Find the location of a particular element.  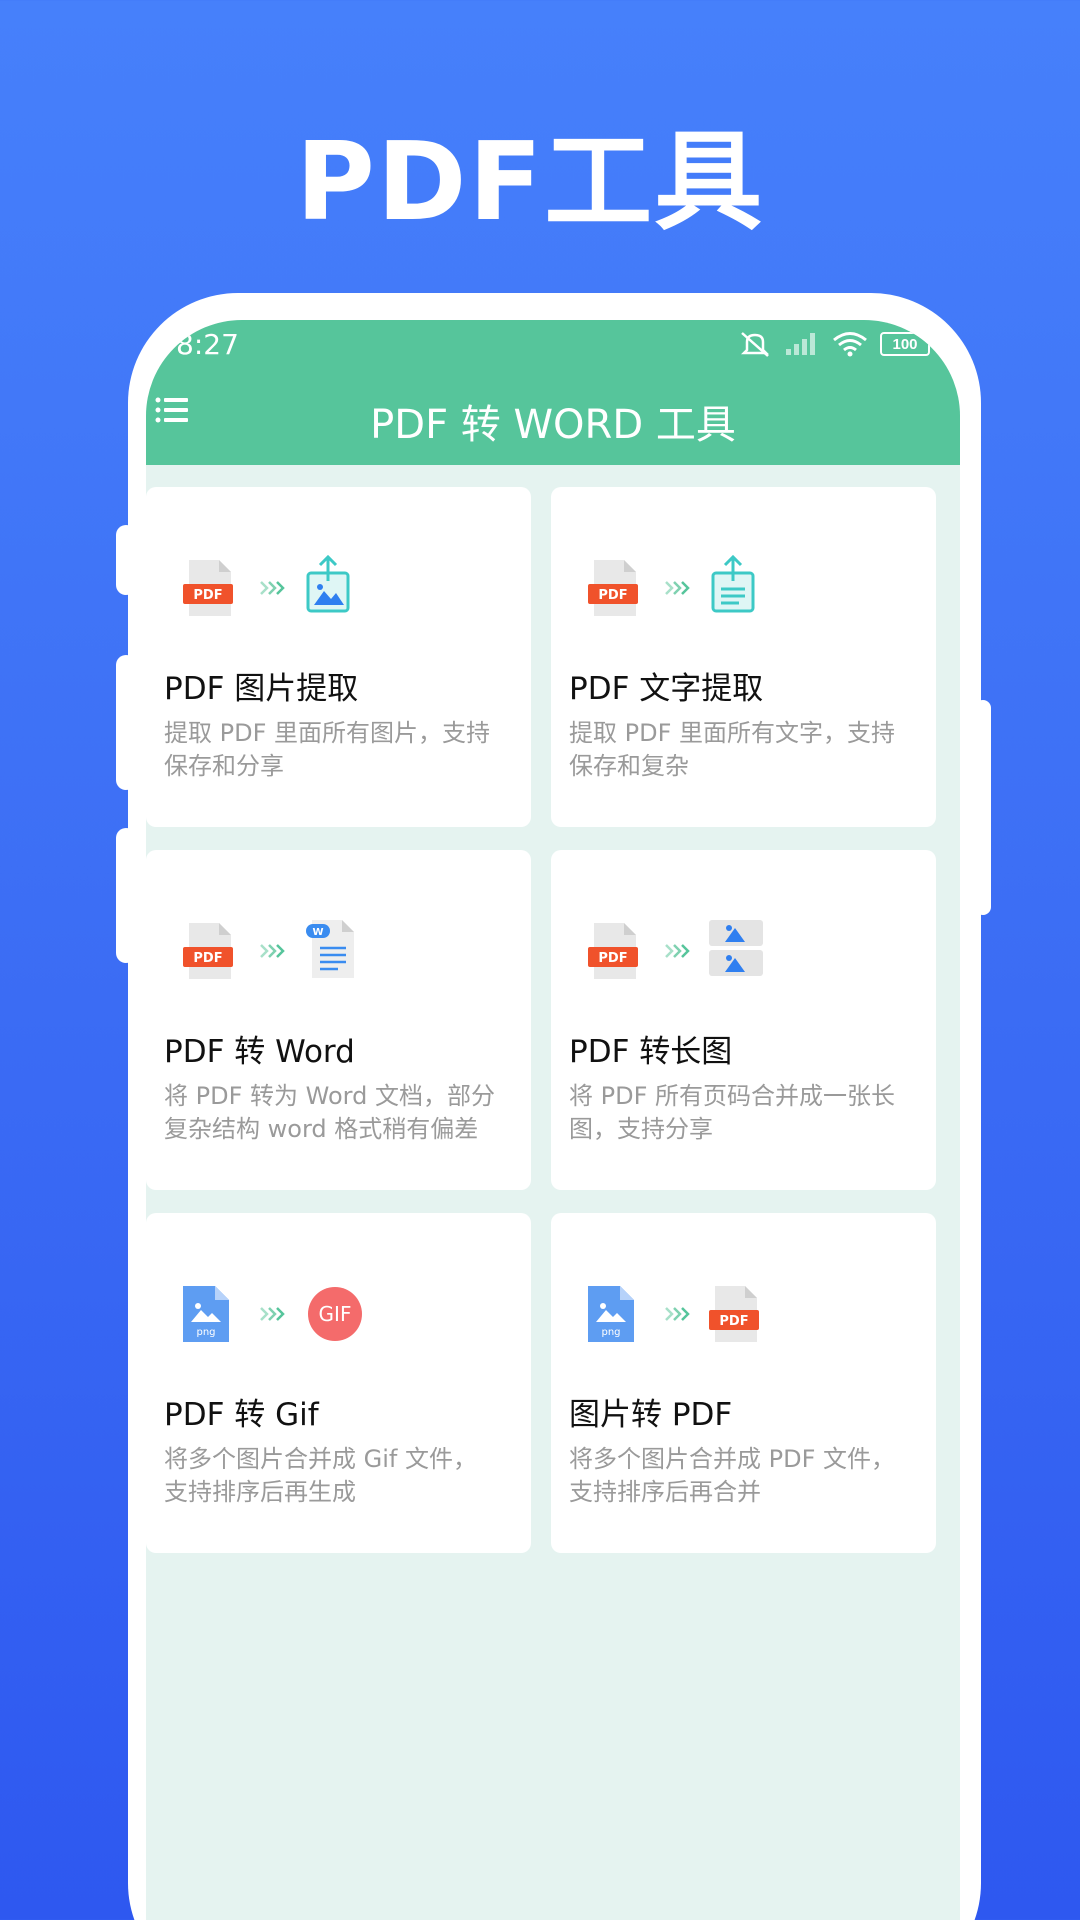

app-bar: 8:27 100 PDF 转 WORD 工具 is located at coordinates (553, 392).